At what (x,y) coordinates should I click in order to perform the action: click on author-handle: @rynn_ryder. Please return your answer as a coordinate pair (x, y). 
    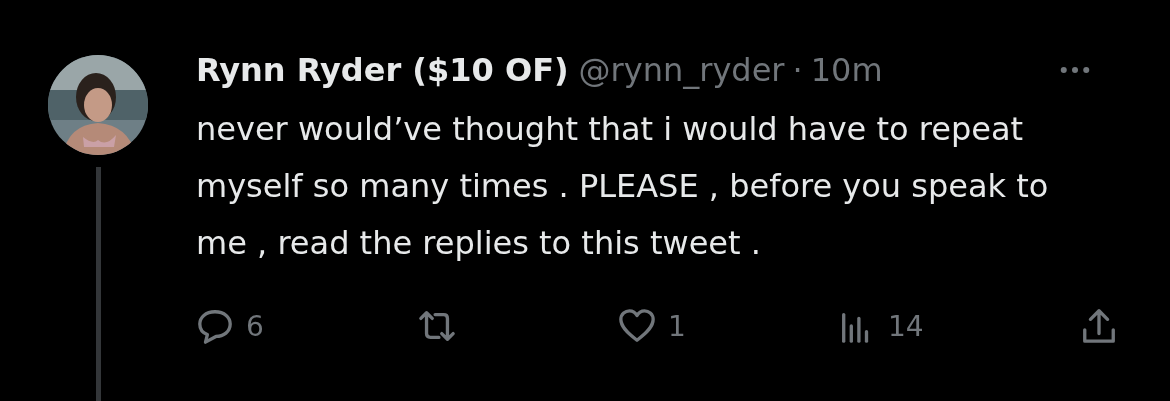
    Looking at the image, I should click on (681, 70).